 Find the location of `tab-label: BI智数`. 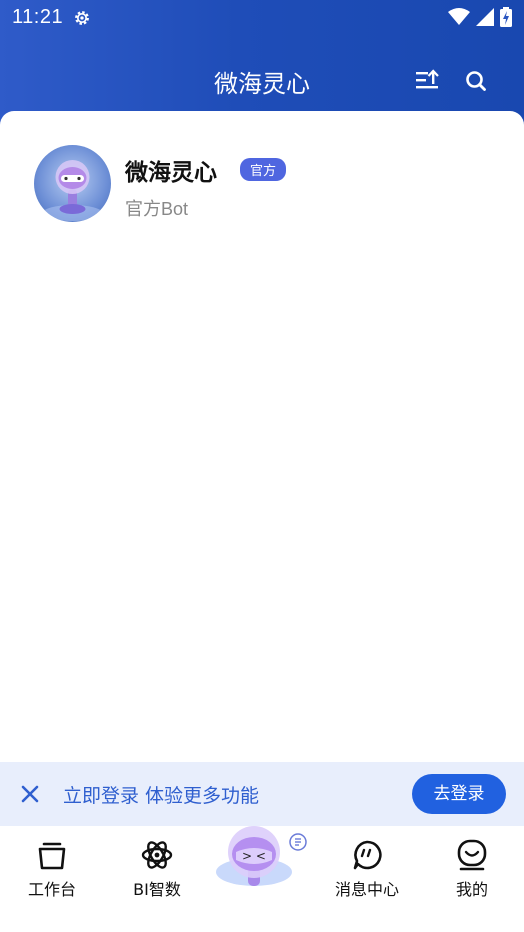

tab-label: BI智数 is located at coordinates (157, 889).